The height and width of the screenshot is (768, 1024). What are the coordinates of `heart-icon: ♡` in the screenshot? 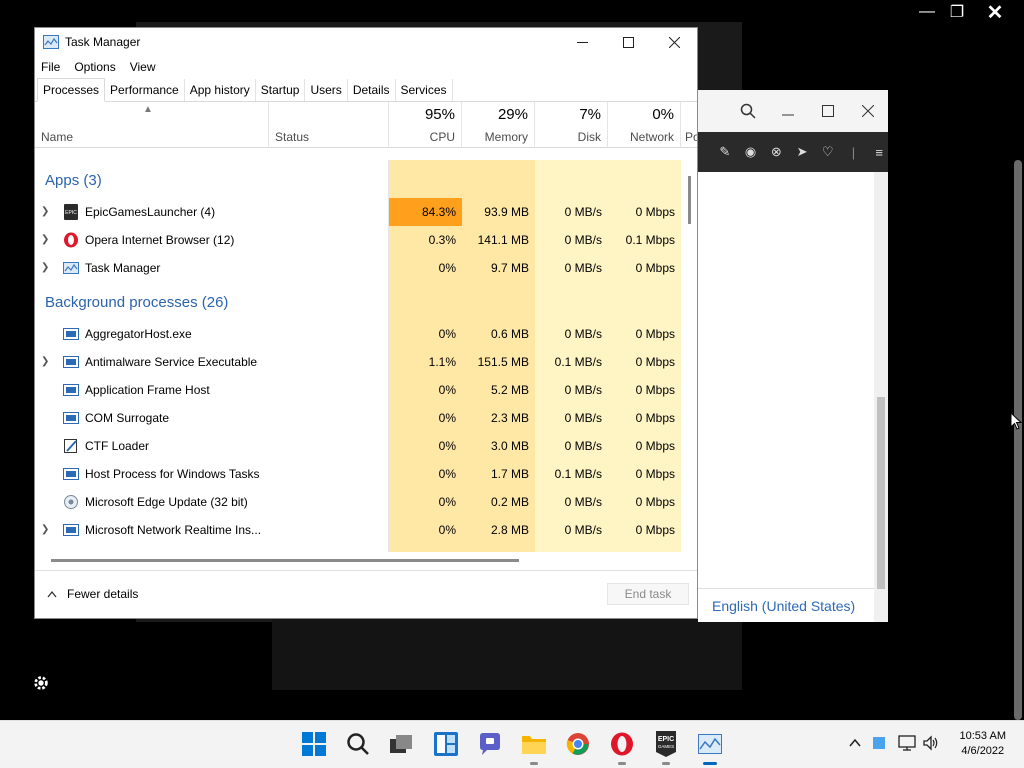 It's located at (828, 152).